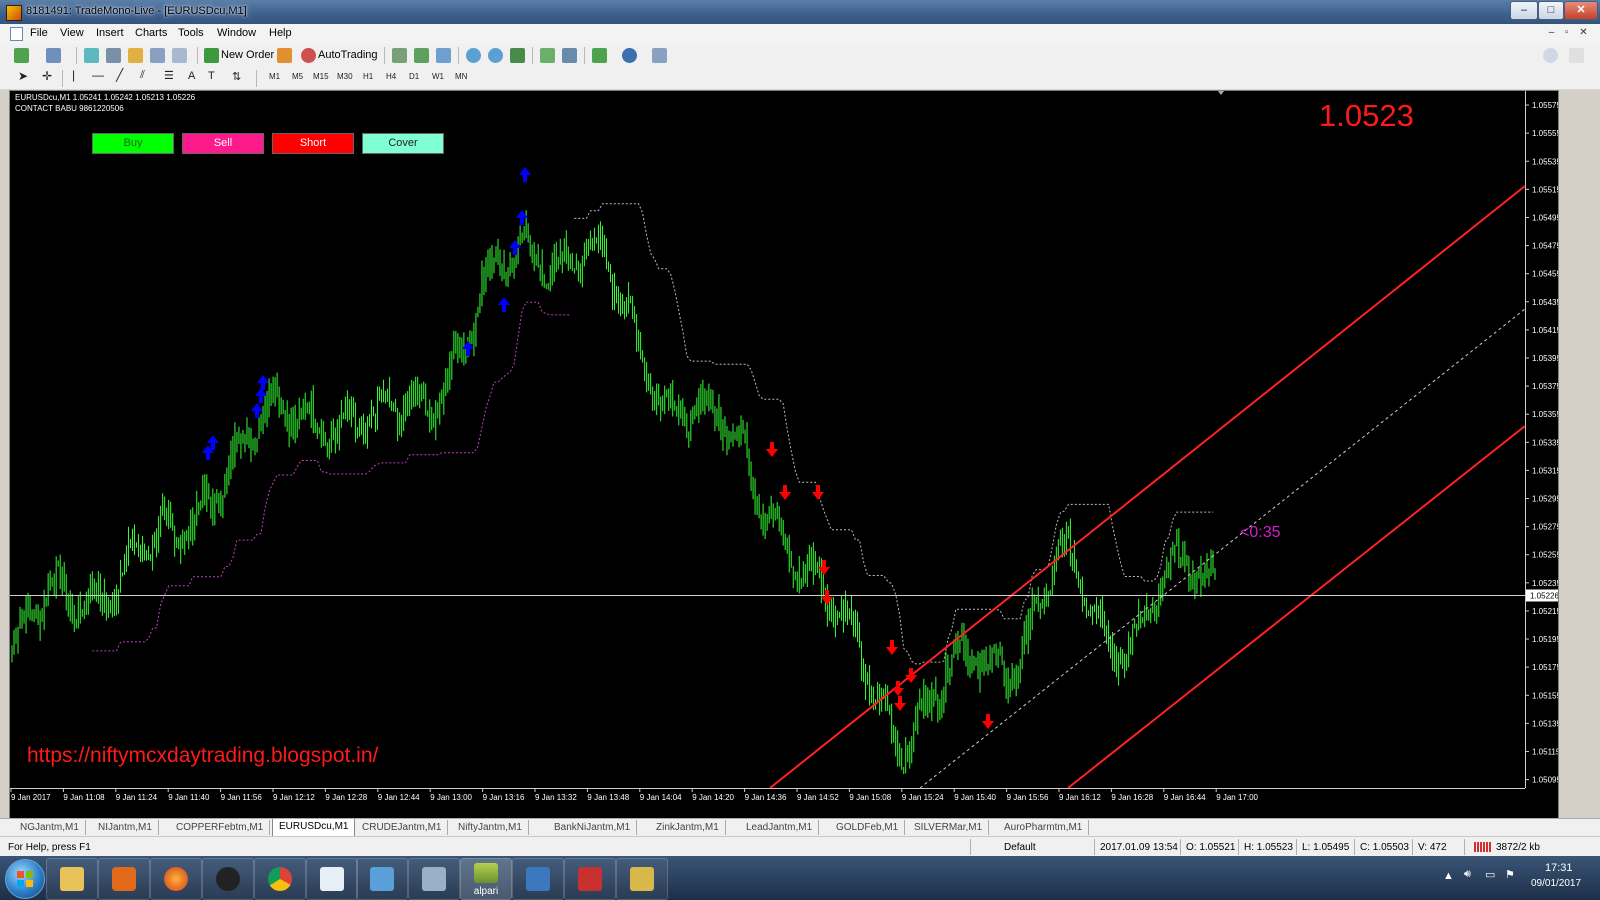 The height and width of the screenshot is (900, 1600). I want to click on buy-button: Buy, so click(133, 143).